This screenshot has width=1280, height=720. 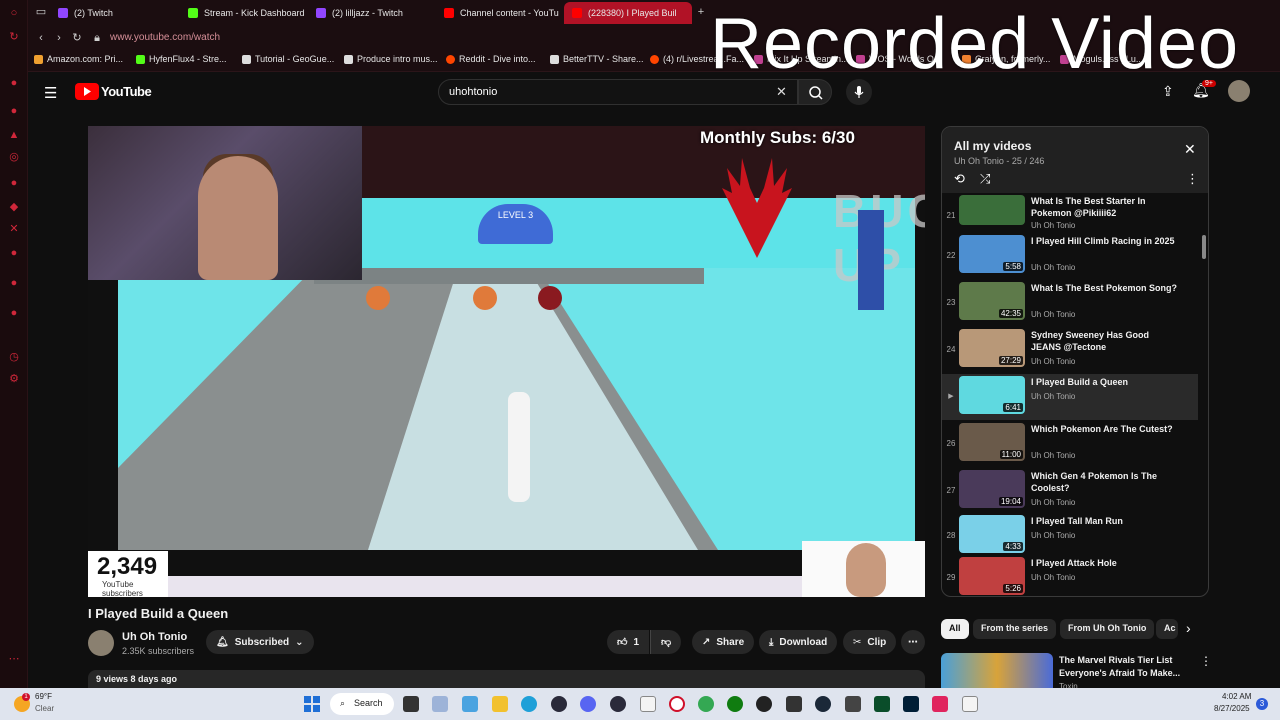 What do you see at coordinates (1107, 629) in the screenshot?
I see `chip-from-channel: From Uh Oh Tonio` at bounding box center [1107, 629].